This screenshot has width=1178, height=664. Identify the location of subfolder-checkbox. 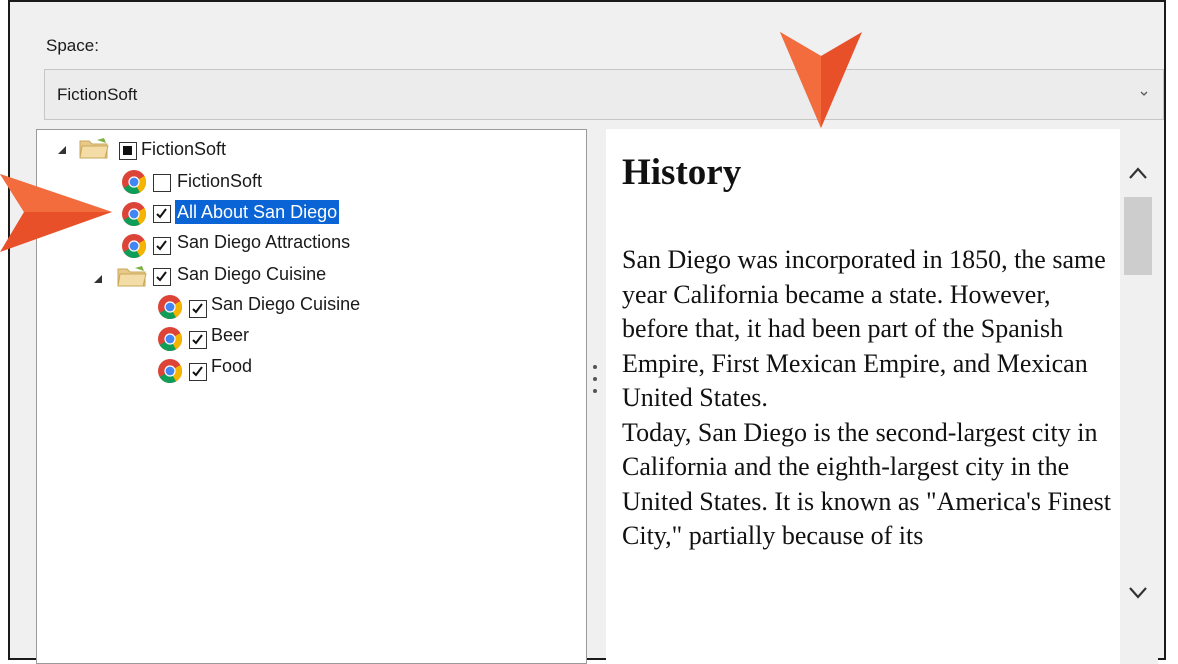
(162, 277).